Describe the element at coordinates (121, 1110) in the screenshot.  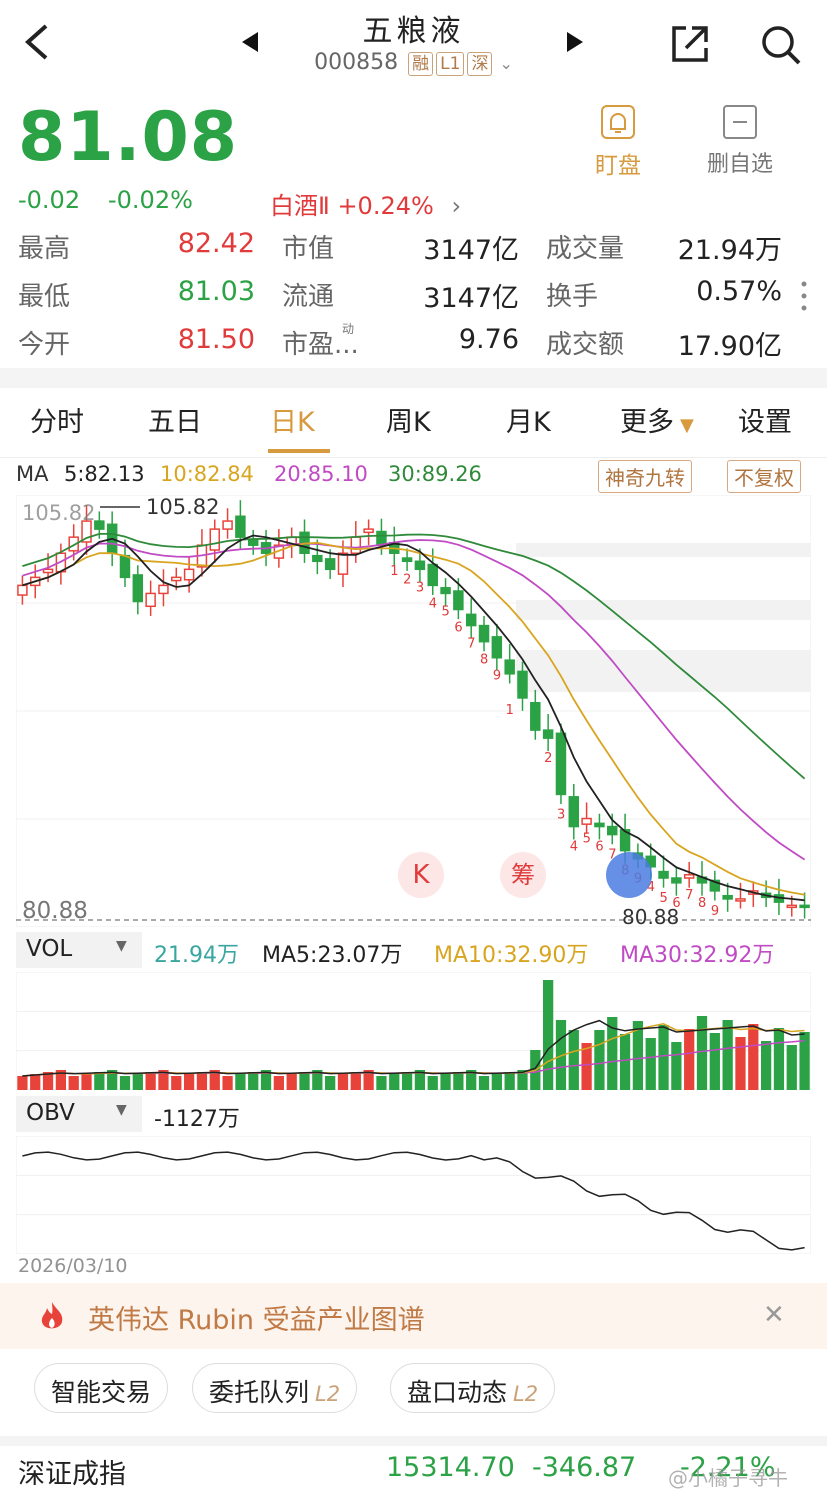
I see `caret-down-icon: ▼` at that location.